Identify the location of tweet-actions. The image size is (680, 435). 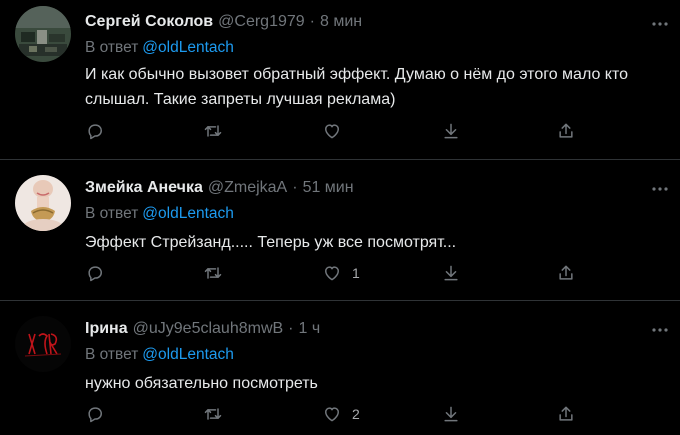
(335, 132).